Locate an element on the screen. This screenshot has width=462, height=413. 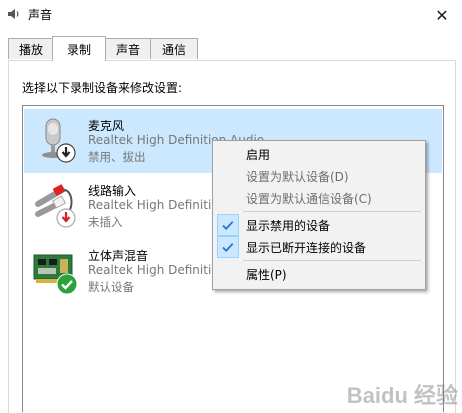
default-check-icon is located at coordinates (67, 285).